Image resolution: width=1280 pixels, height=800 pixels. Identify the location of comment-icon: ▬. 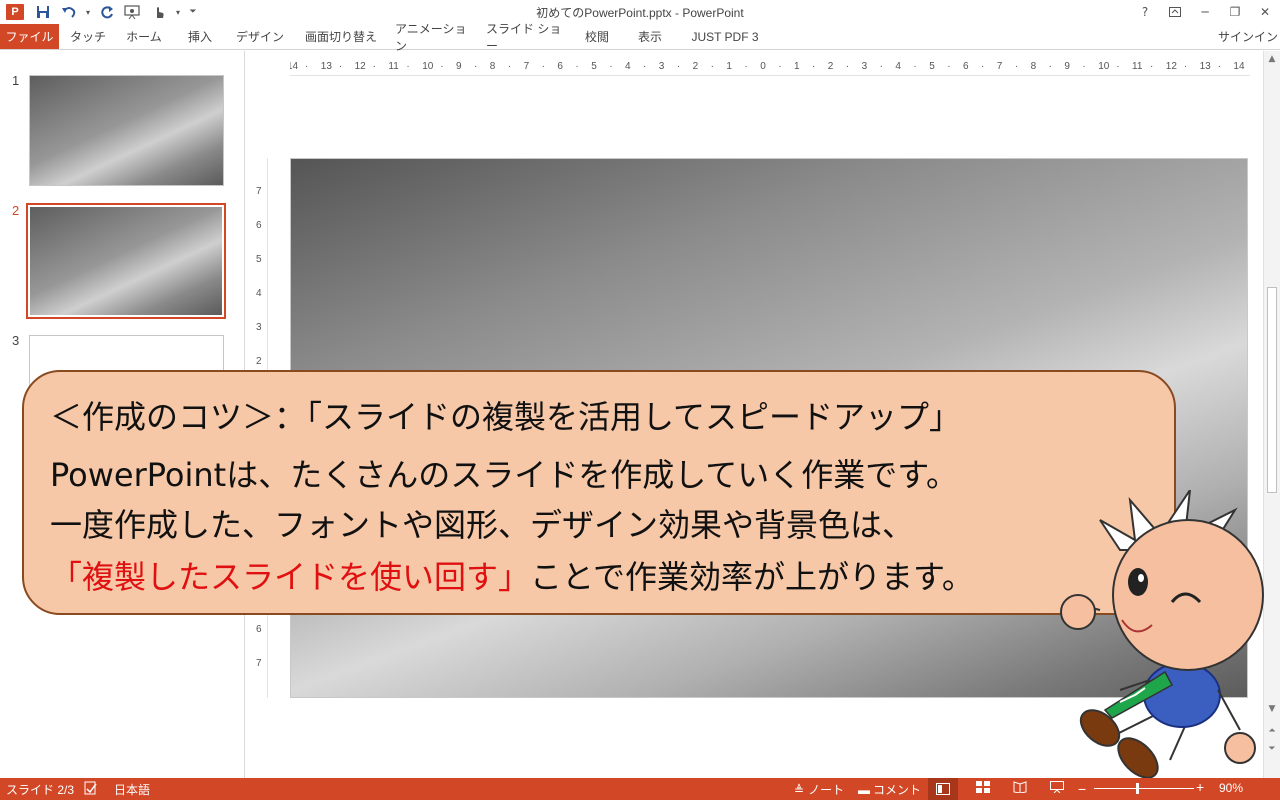
(864, 789).